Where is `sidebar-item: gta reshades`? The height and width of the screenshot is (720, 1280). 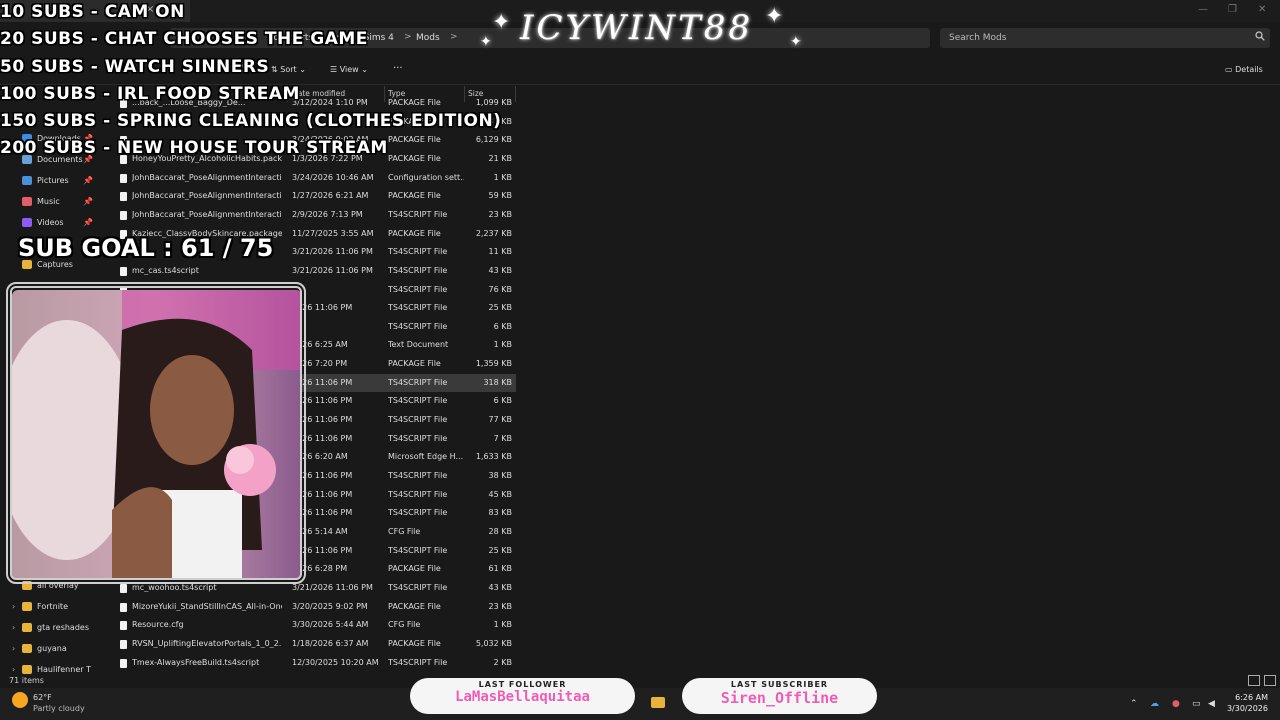
sidebar-item: gta reshades is located at coordinates (55, 632).